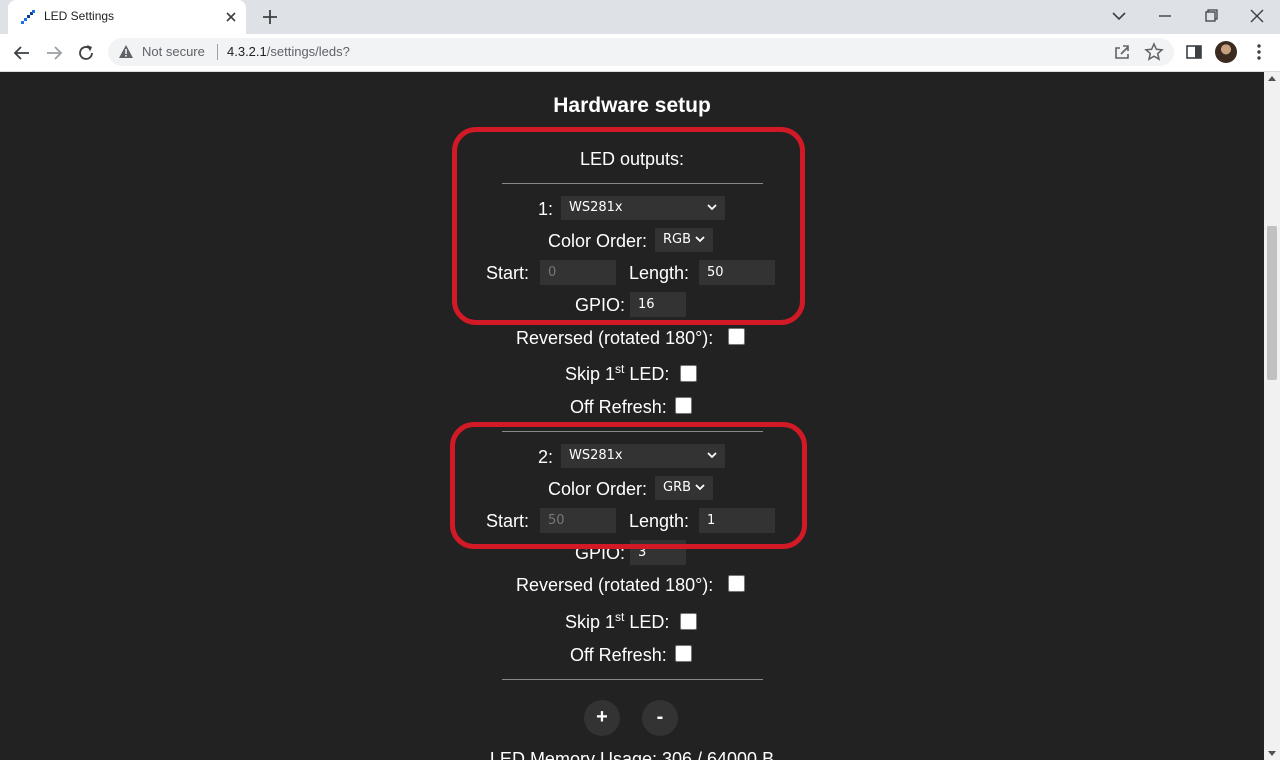 The image size is (1280, 760). I want to click on menu-kebab-icon, so click(1259, 52).